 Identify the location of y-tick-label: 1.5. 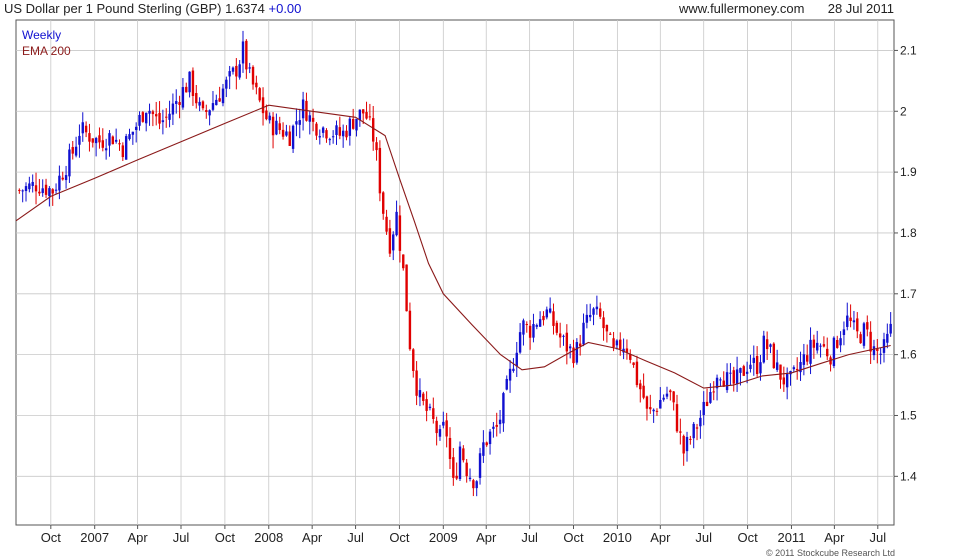
(908, 415).